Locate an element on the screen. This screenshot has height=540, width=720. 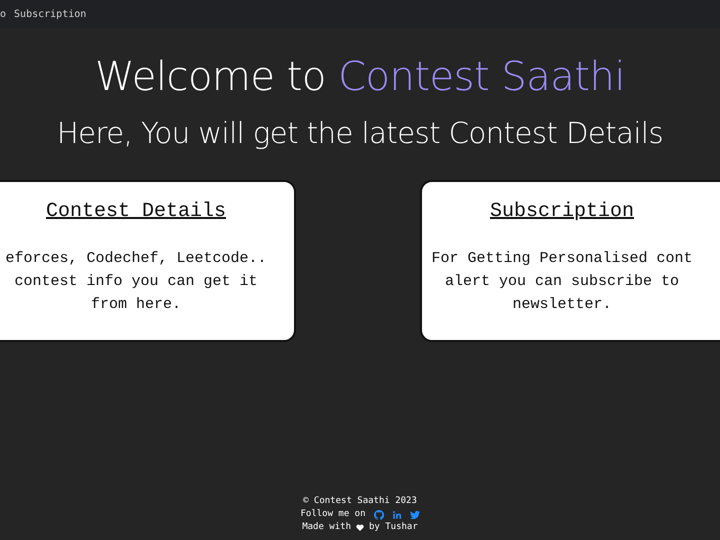
linkedin-icon is located at coordinates (397, 515).